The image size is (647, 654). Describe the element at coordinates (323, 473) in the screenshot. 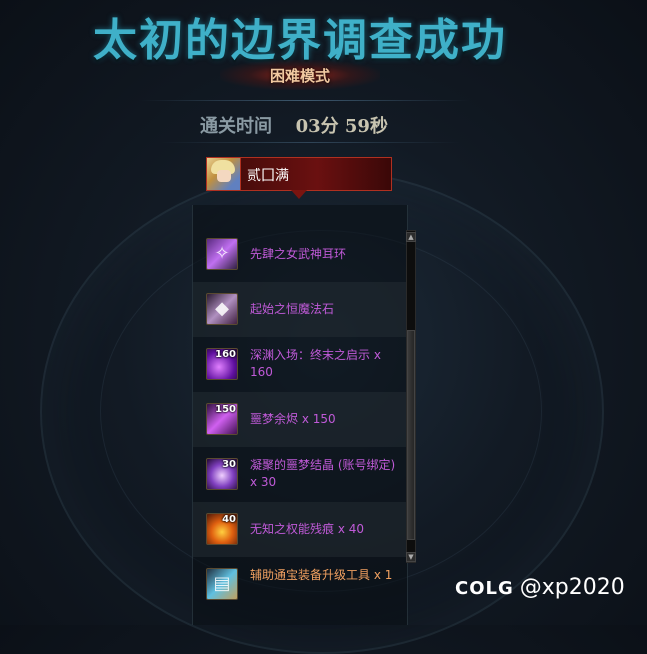

I see `reward-name: 凝聚的噩梦结晶 (账号绑定) x 30` at that location.